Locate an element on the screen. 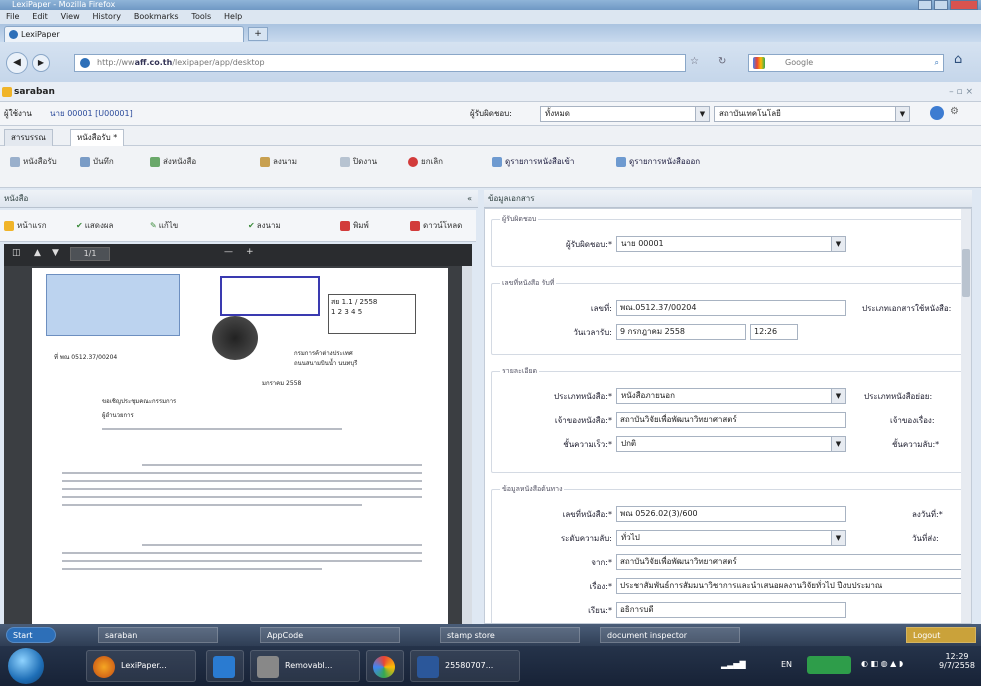 Image resolution: width=981 pixels, height=686 pixels. home-icon: ⌂ is located at coordinates (958, 59).